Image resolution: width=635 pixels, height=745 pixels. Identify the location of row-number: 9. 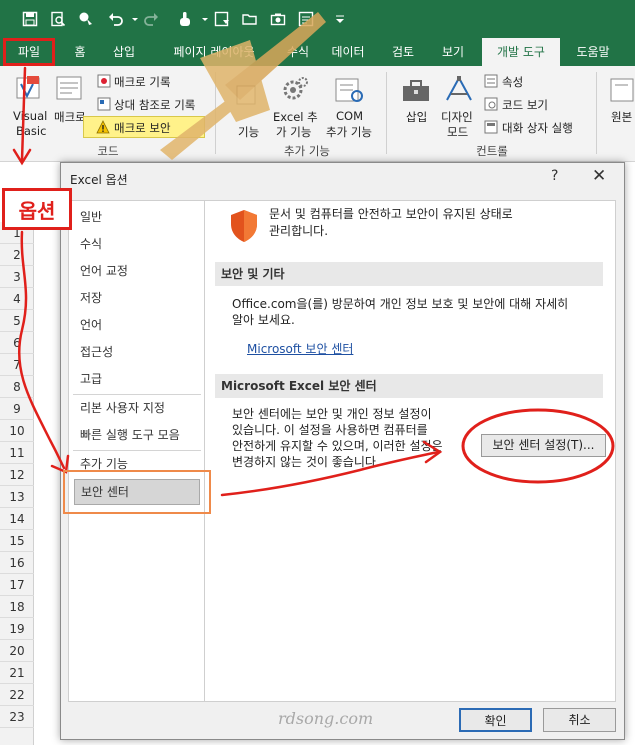
(17, 409).